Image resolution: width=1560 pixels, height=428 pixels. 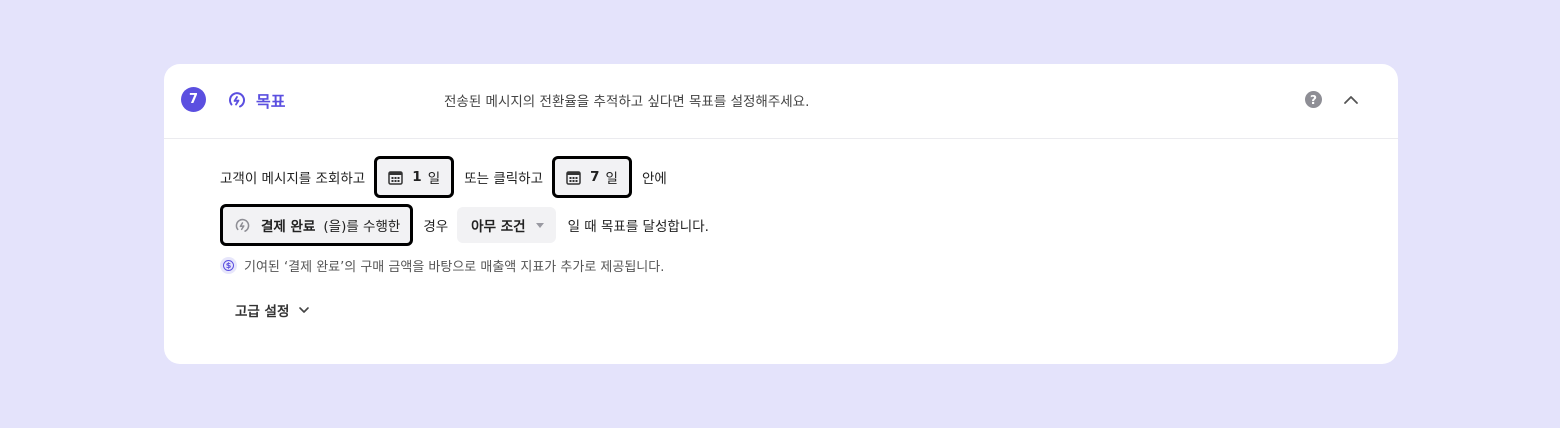 I want to click on caret-down-icon, so click(x=539, y=225).